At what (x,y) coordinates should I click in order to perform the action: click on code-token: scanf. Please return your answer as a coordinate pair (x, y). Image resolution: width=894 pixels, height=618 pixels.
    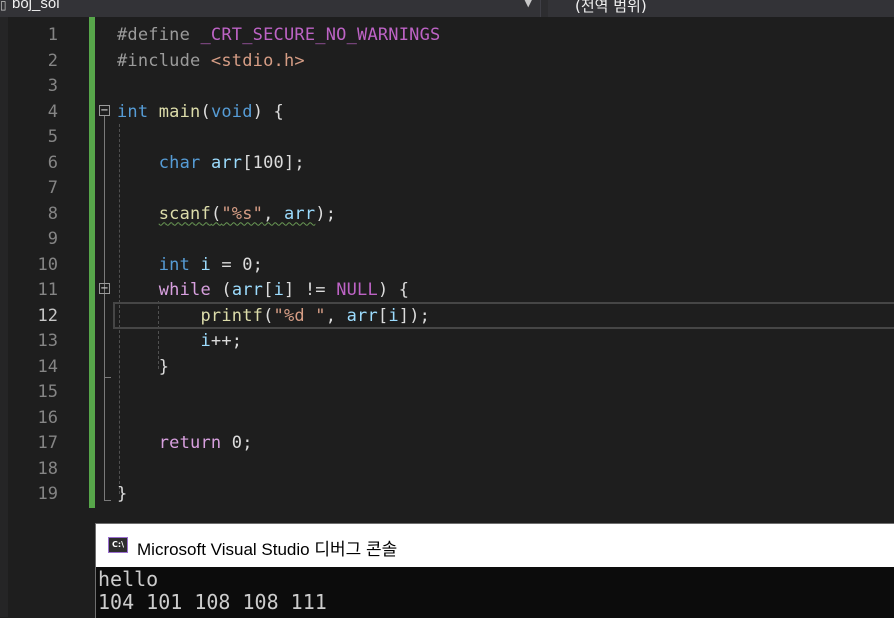
    Looking at the image, I should click on (184, 213).